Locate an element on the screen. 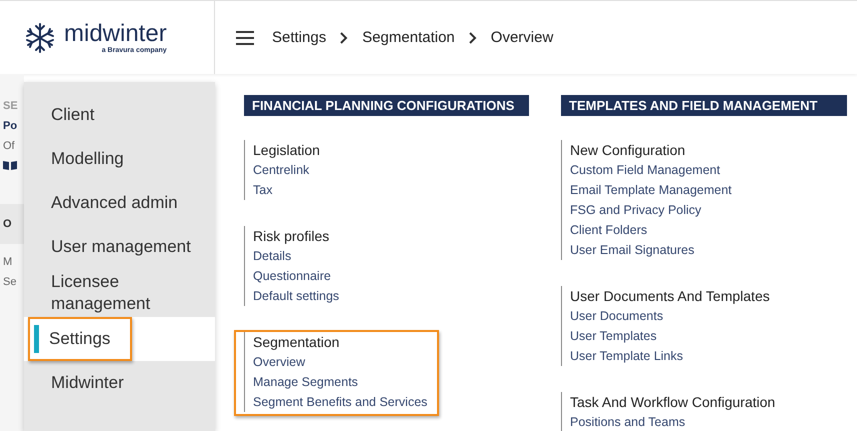 This screenshot has height=431, width=857. background-text: Se is located at coordinates (10, 282).